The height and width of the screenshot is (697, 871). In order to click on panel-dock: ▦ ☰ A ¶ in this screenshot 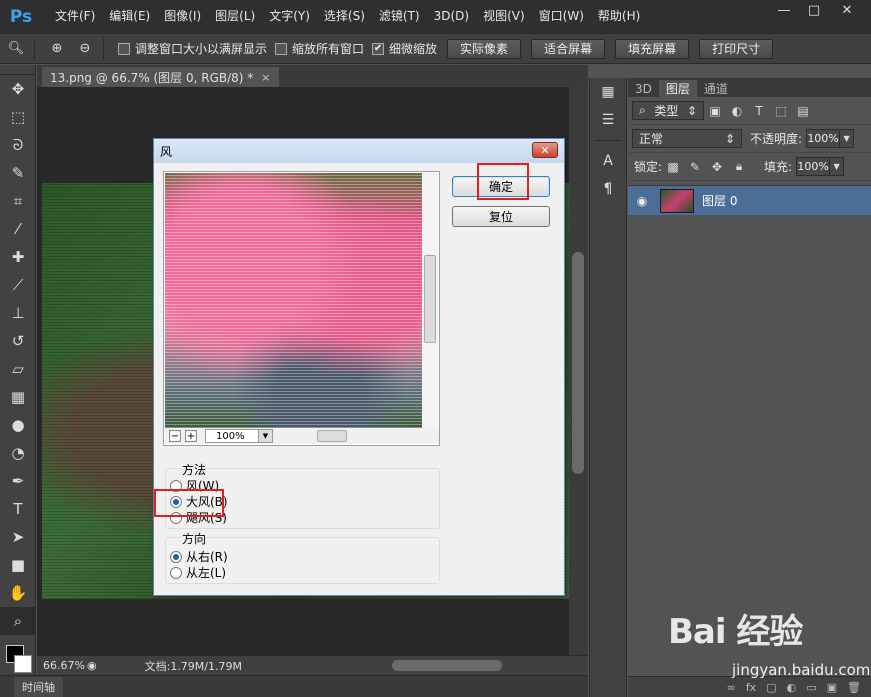, I will do `click(608, 387)`.